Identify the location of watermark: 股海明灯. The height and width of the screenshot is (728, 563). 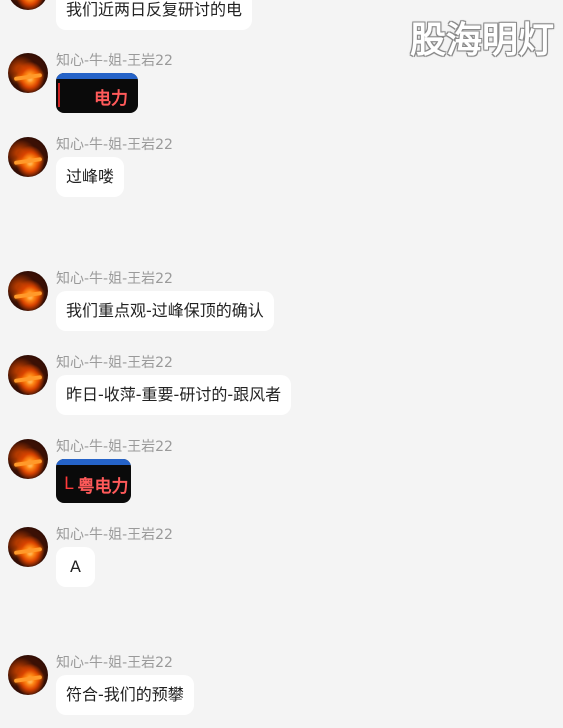
(482, 40).